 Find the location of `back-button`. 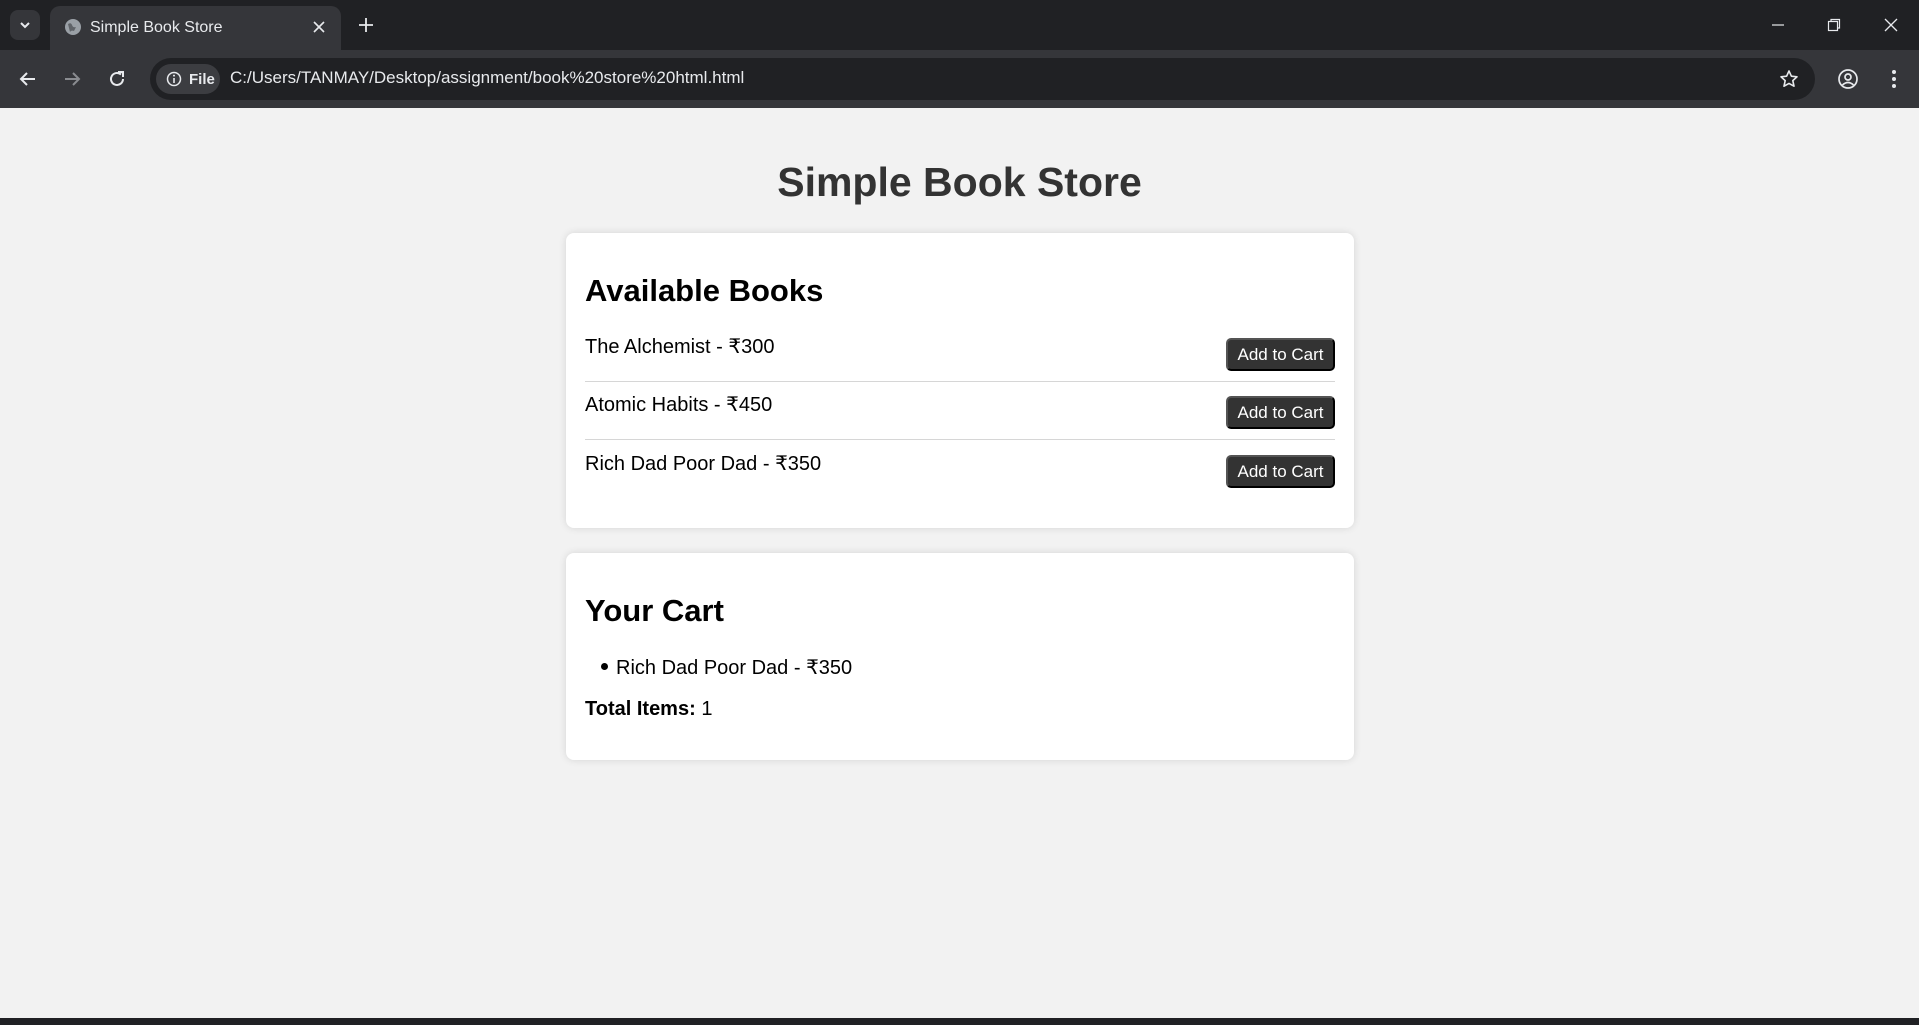

back-button is located at coordinates (28, 79).